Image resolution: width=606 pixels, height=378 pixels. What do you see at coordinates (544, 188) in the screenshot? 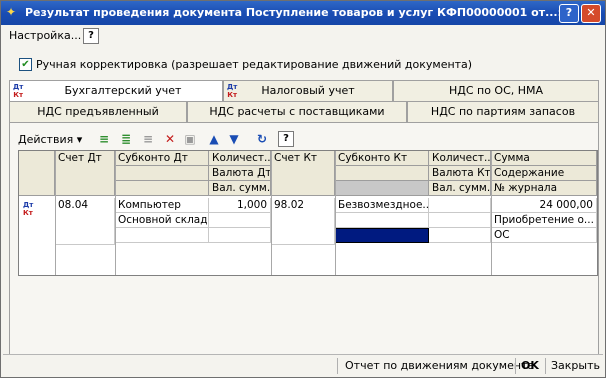
I see `col-journal: № журнала` at bounding box center [544, 188].